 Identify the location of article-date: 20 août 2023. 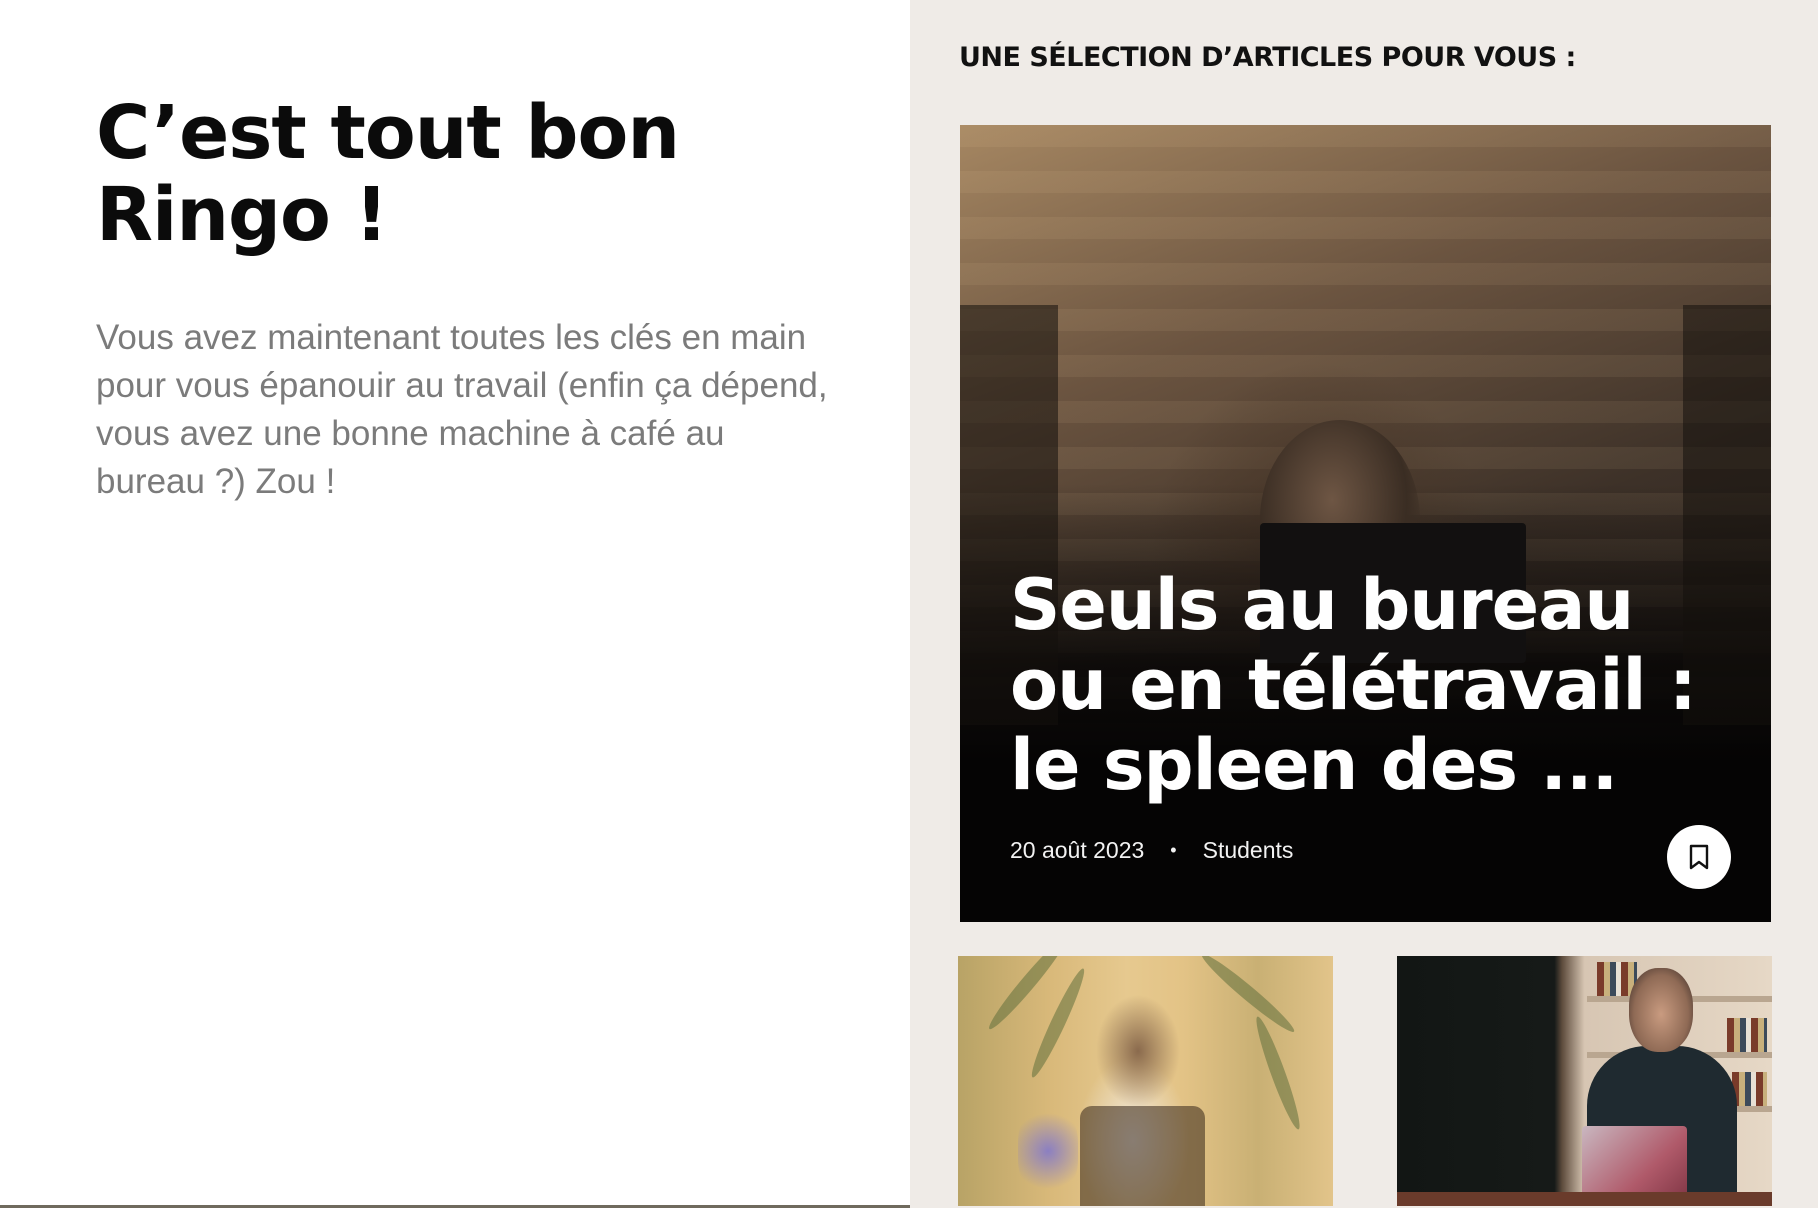
(1077, 850).